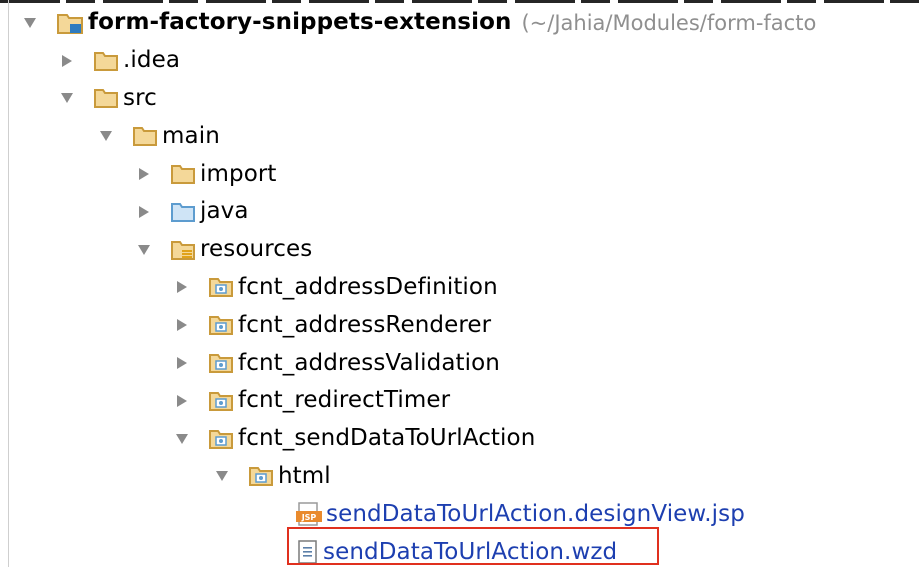 The image size is (920, 571). What do you see at coordinates (140, 97) in the screenshot?
I see `tree-label-src: src` at bounding box center [140, 97].